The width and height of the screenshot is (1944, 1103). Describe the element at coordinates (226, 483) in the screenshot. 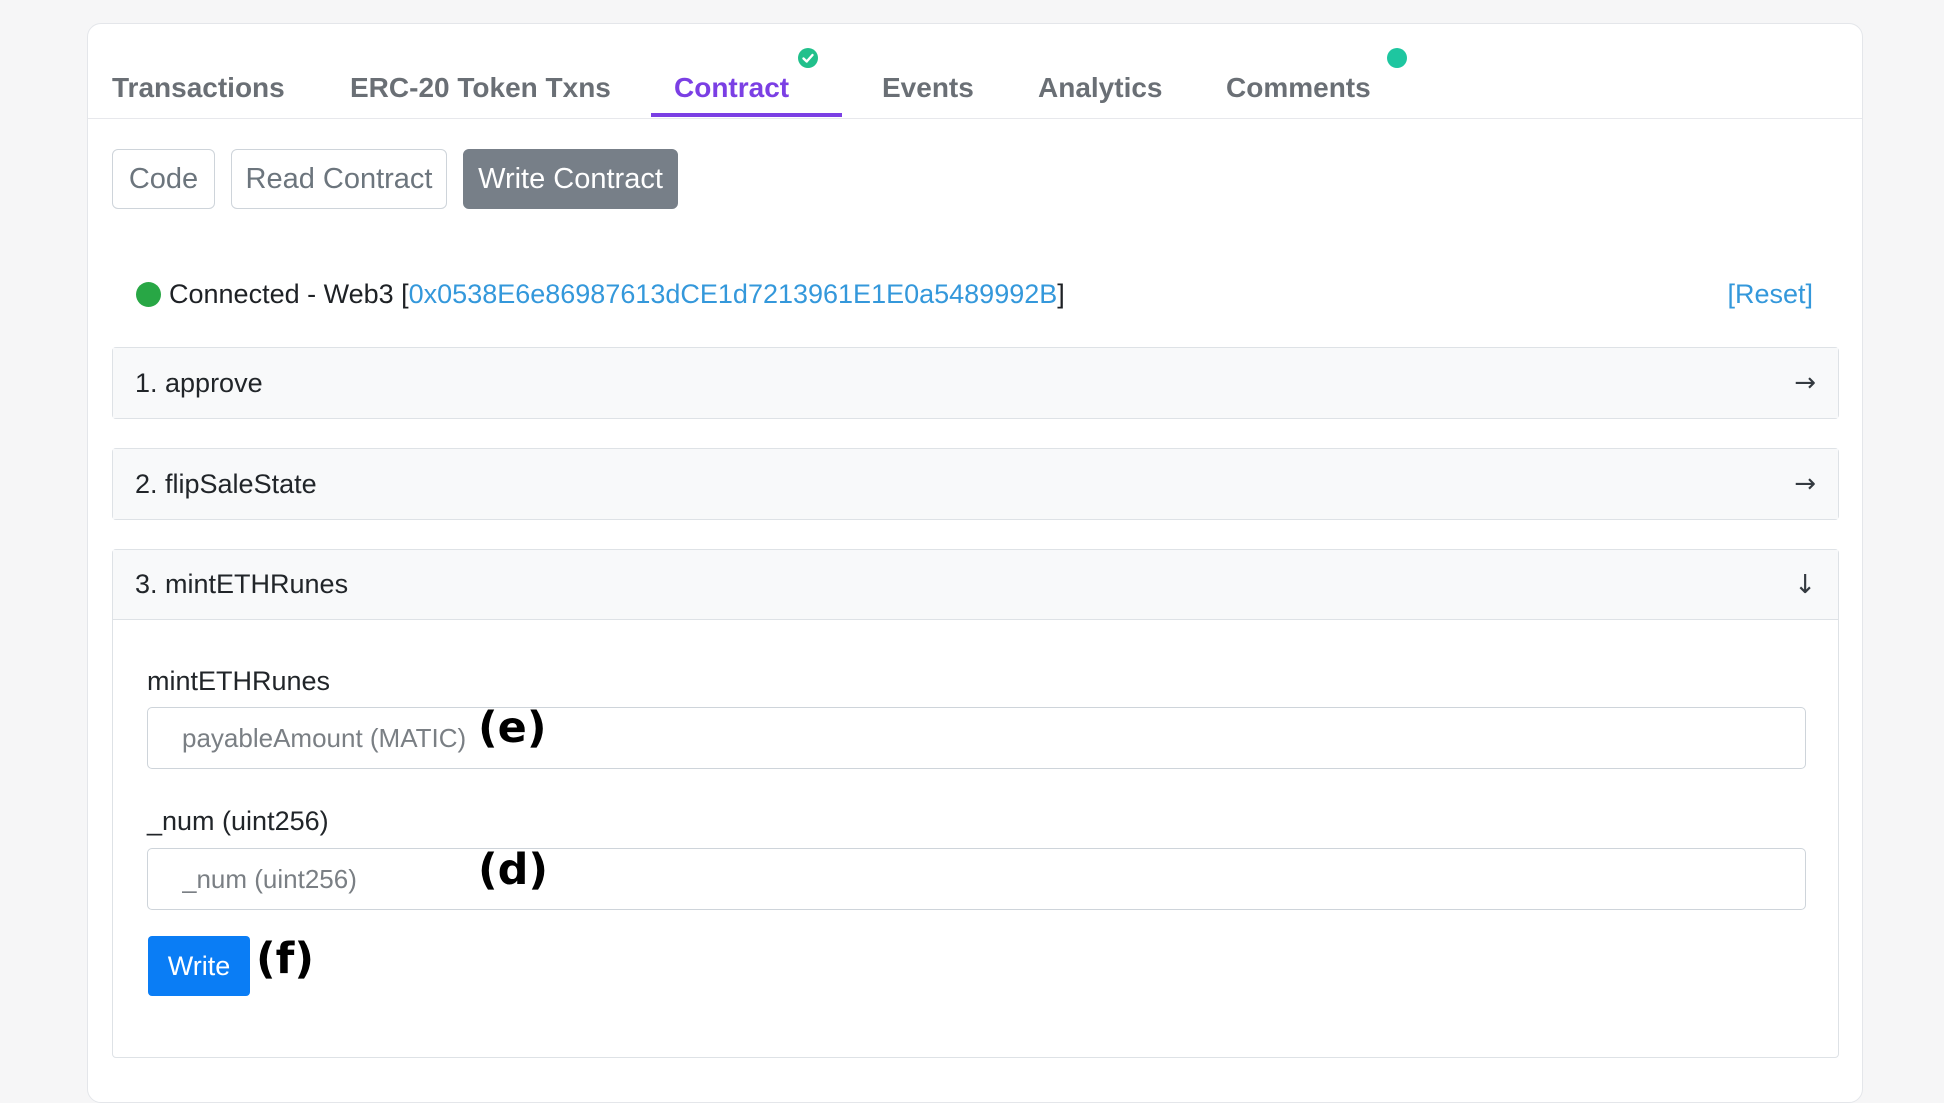

I see `function-label: 2. flipSaleState` at that location.